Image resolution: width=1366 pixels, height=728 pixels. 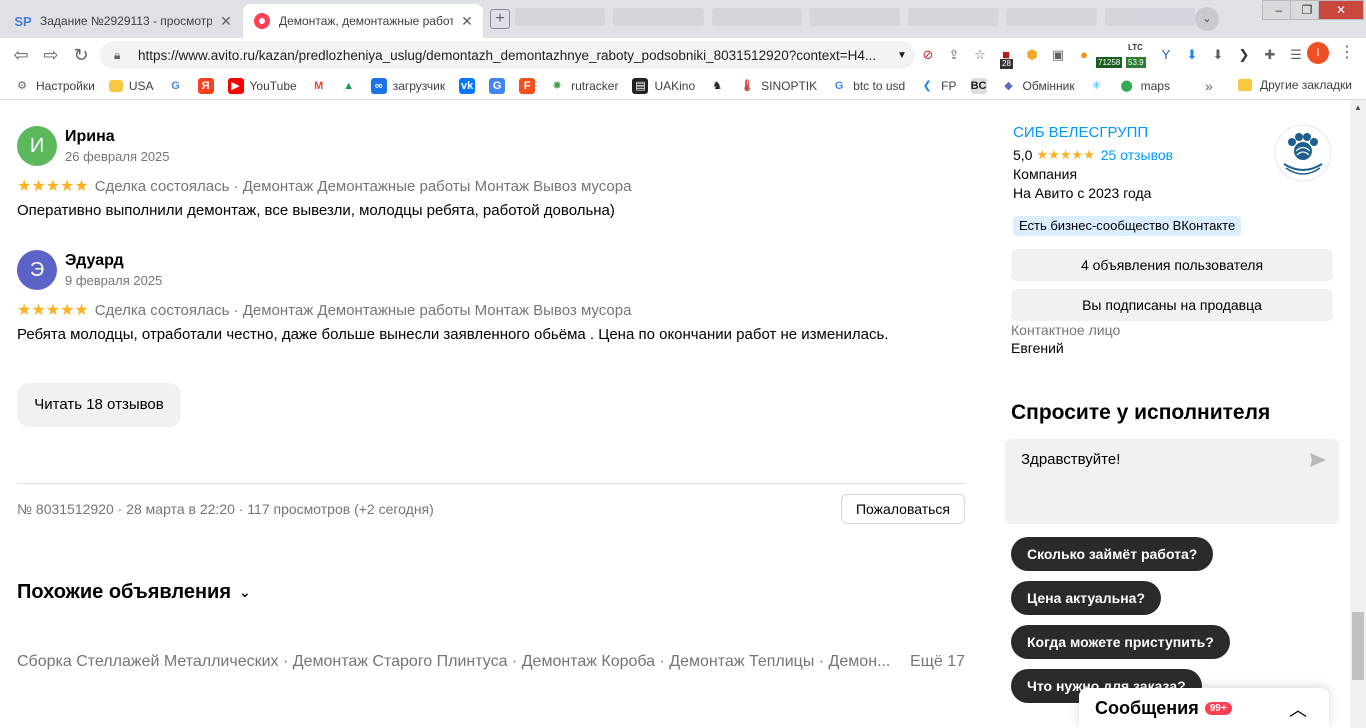 I want to click on bookmark-item: Я, so click(x=208, y=85).